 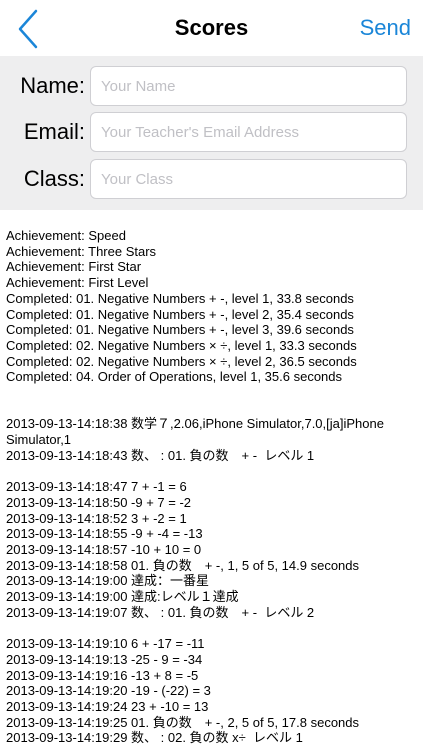 What do you see at coordinates (81, 251) in the screenshot?
I see `log-line: Achievement: Three Stars` at bounding box center [81, 251].